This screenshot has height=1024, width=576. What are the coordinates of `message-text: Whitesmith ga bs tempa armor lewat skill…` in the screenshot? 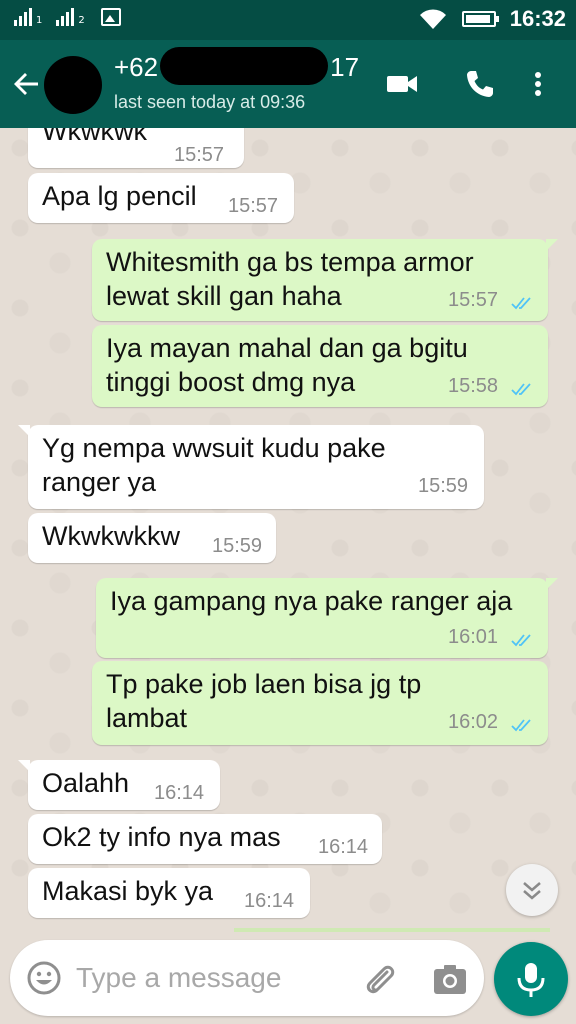 It's located at (290, 279).